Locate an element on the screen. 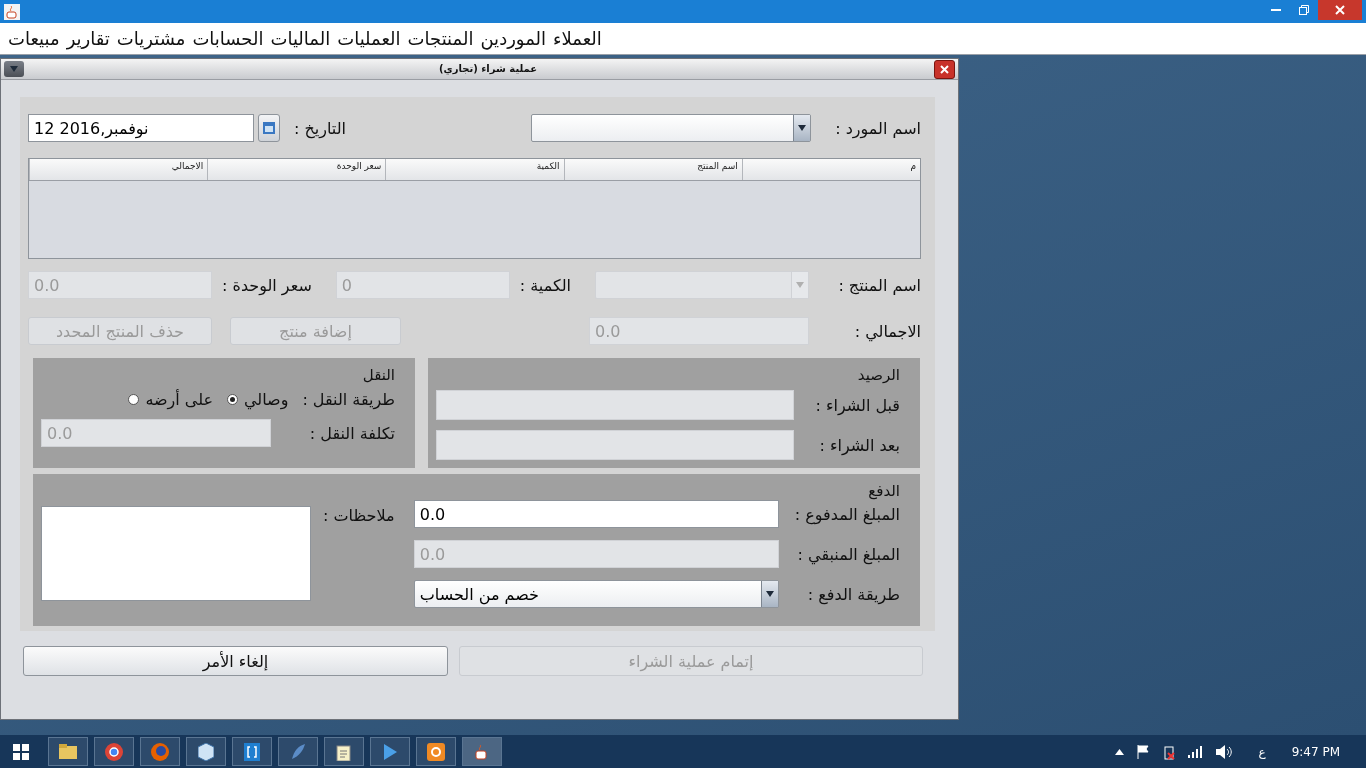 This screenshot has width=1366, height=768. field-label: طريقة النقل : is located at coordinates (348, 399).